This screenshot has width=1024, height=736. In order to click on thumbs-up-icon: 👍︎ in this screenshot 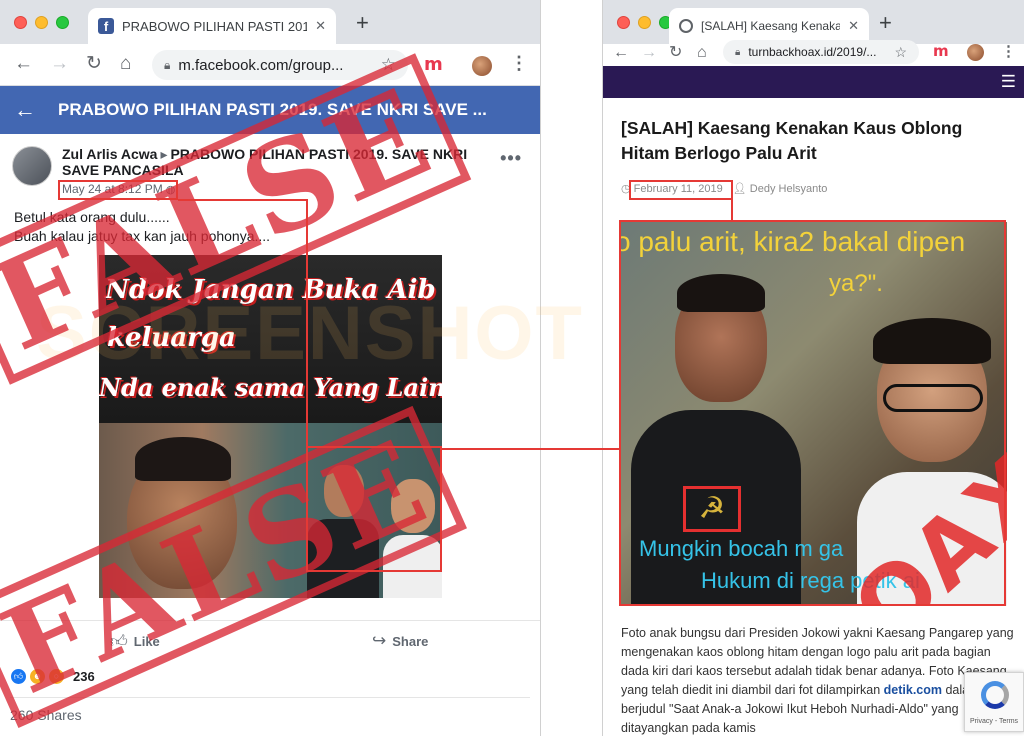, I will do `click(119, 641)`.